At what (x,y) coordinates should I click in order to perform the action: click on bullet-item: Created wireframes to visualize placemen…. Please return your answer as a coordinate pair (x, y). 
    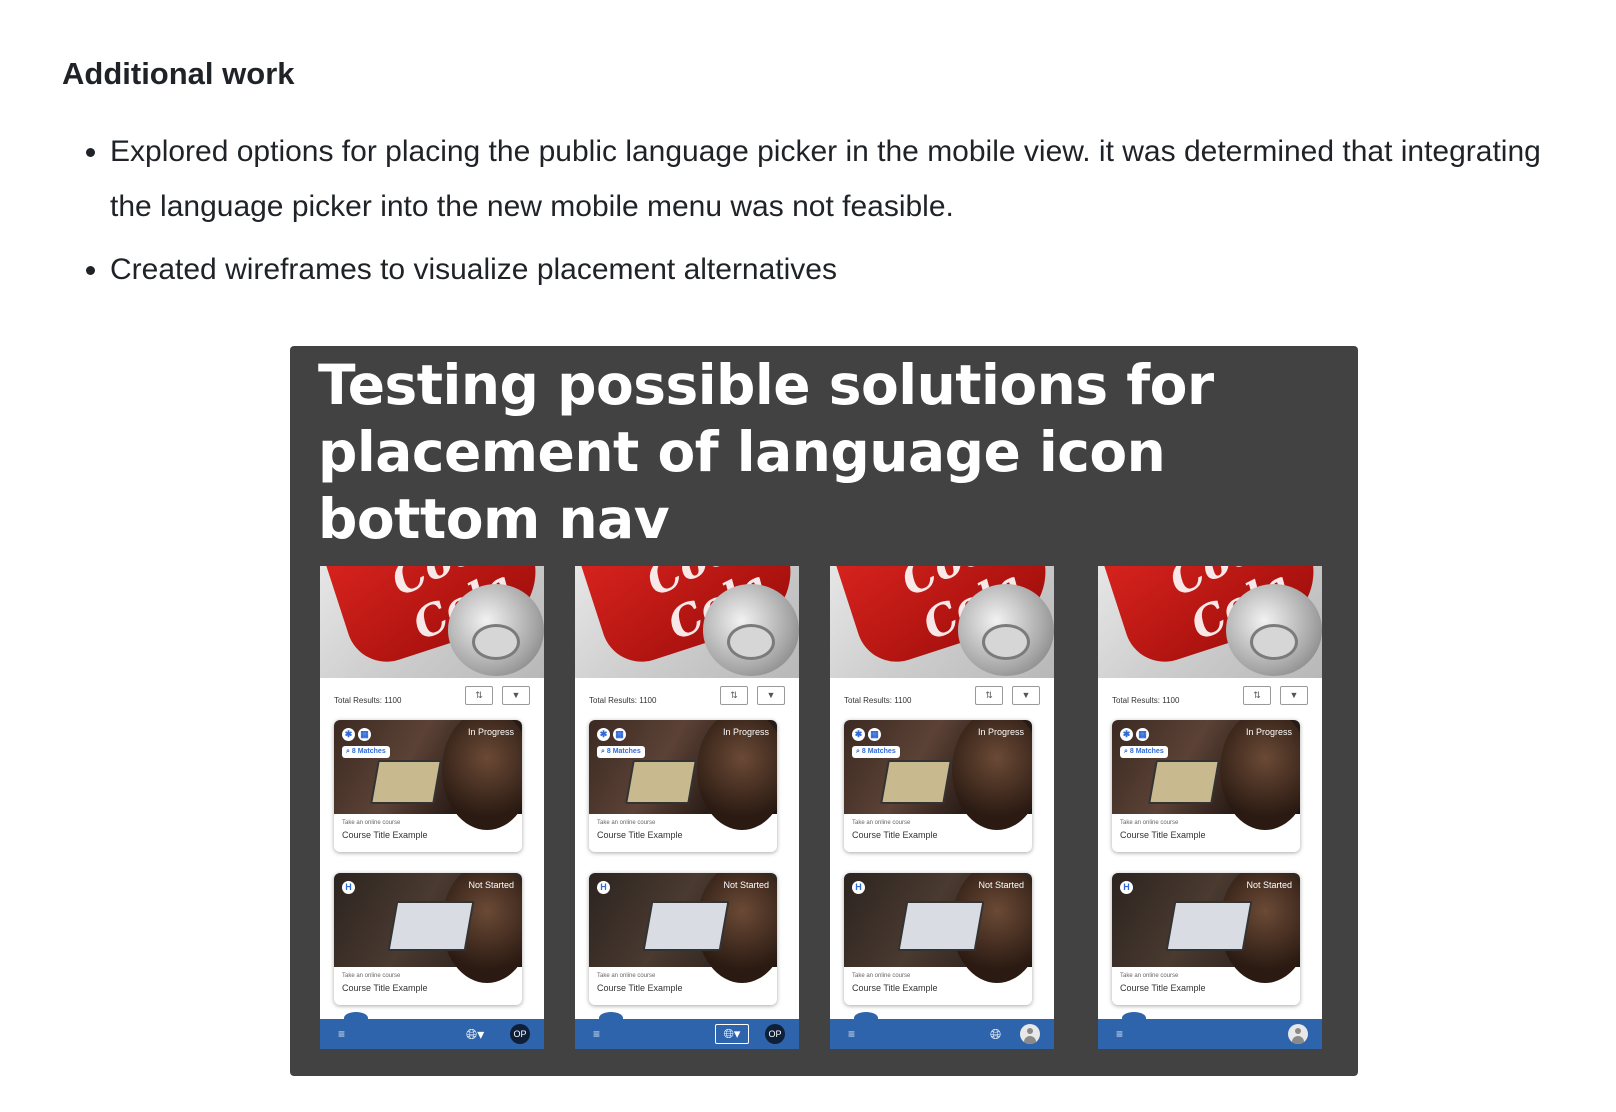
    Looking at the image, I should click on (850, 269).